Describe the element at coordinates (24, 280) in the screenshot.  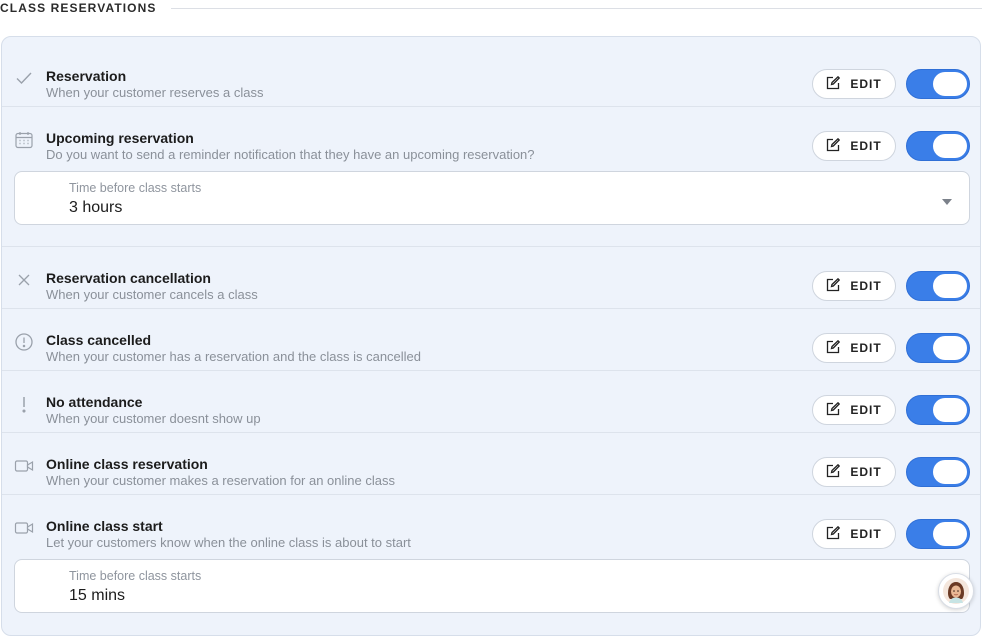
I see `close-icon` at that location.